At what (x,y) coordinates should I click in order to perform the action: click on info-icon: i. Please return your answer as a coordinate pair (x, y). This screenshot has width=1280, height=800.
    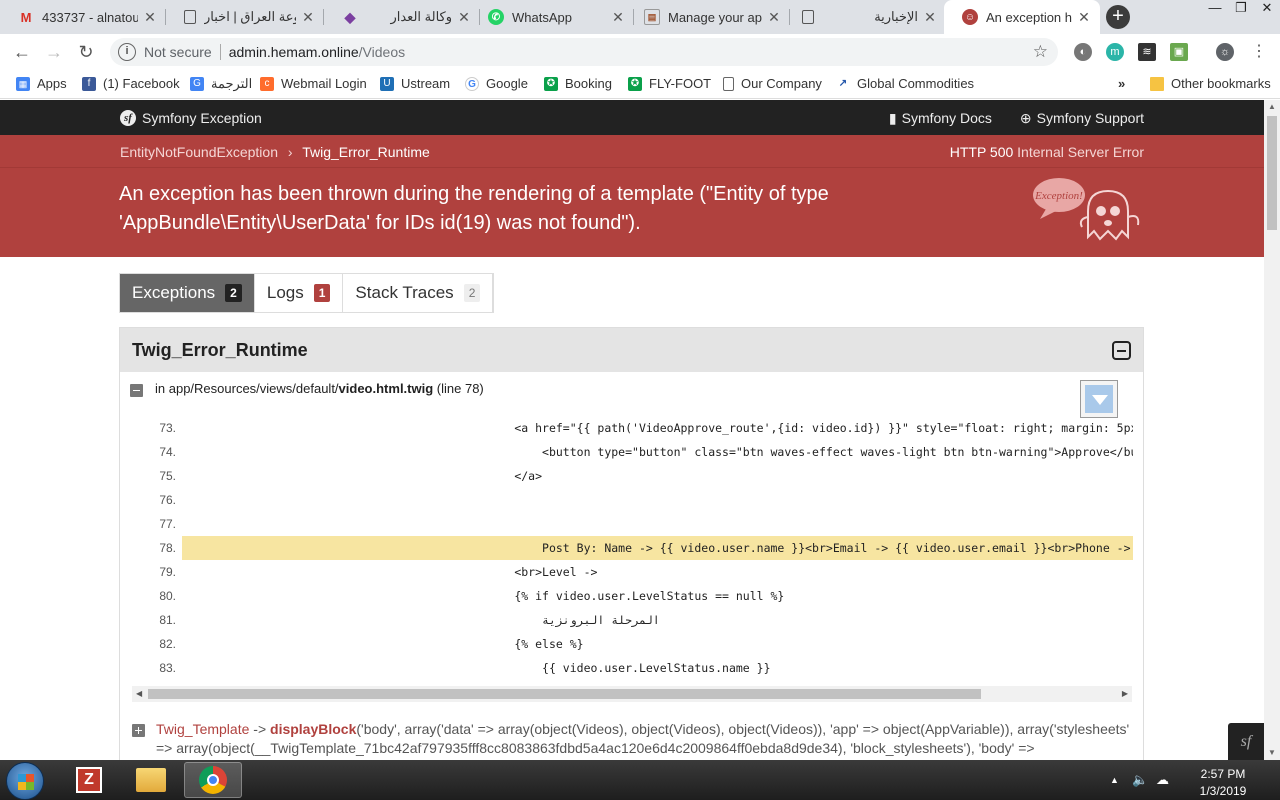
    Looking at the image, I should click on (127, 52).